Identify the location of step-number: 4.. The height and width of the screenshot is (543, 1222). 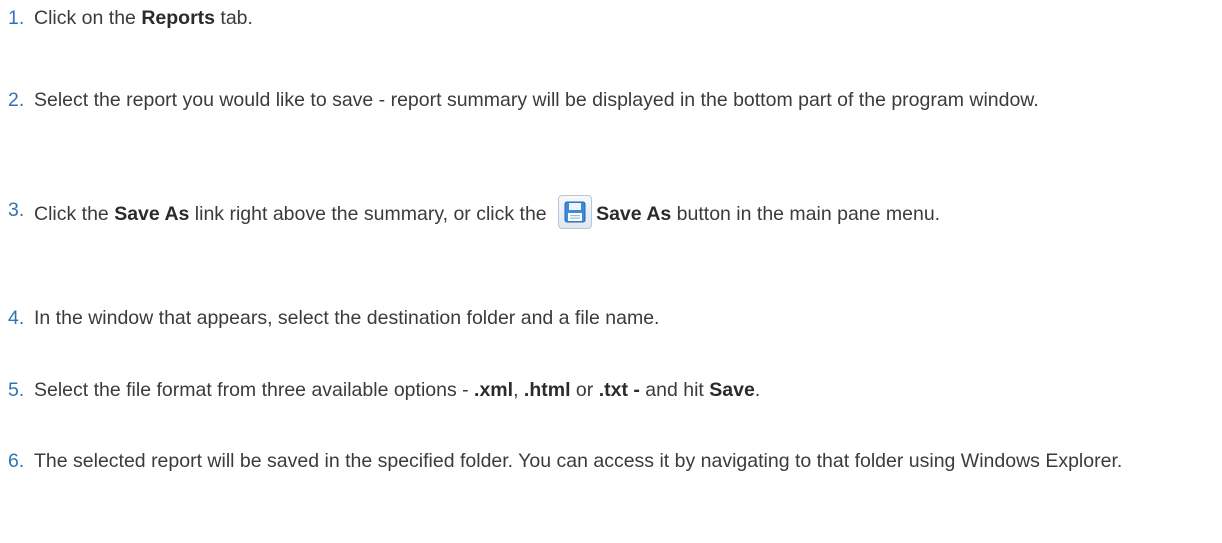
(16, 318).